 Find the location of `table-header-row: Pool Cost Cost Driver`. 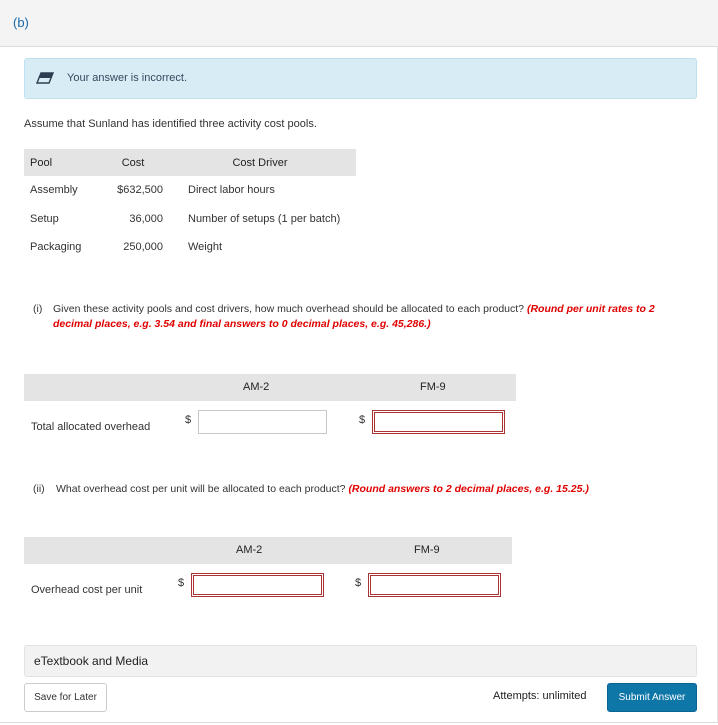

table-header-row: Pool Cost Cost Driver is located at coordinates (190, 162).